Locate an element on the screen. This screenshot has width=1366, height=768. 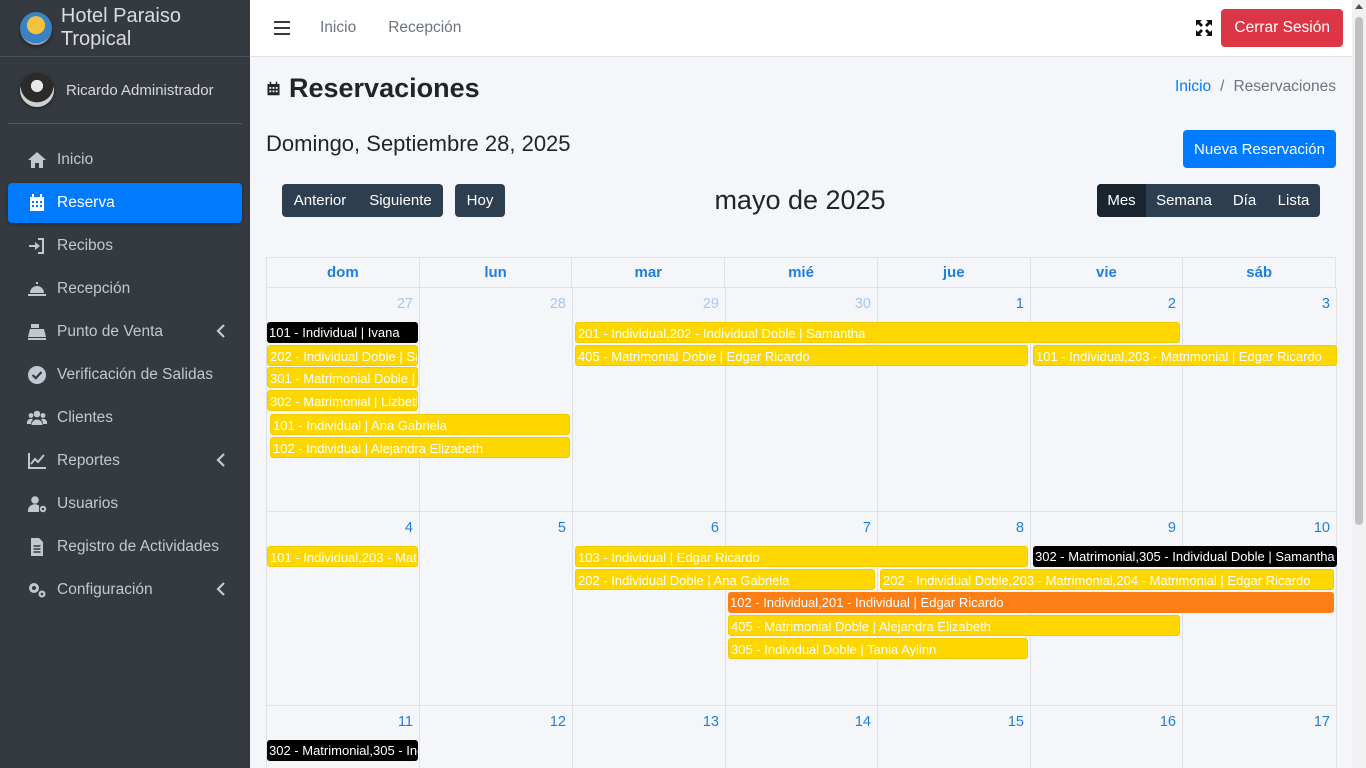
today-button-group: Hoy is located at coordinates (480, 200).